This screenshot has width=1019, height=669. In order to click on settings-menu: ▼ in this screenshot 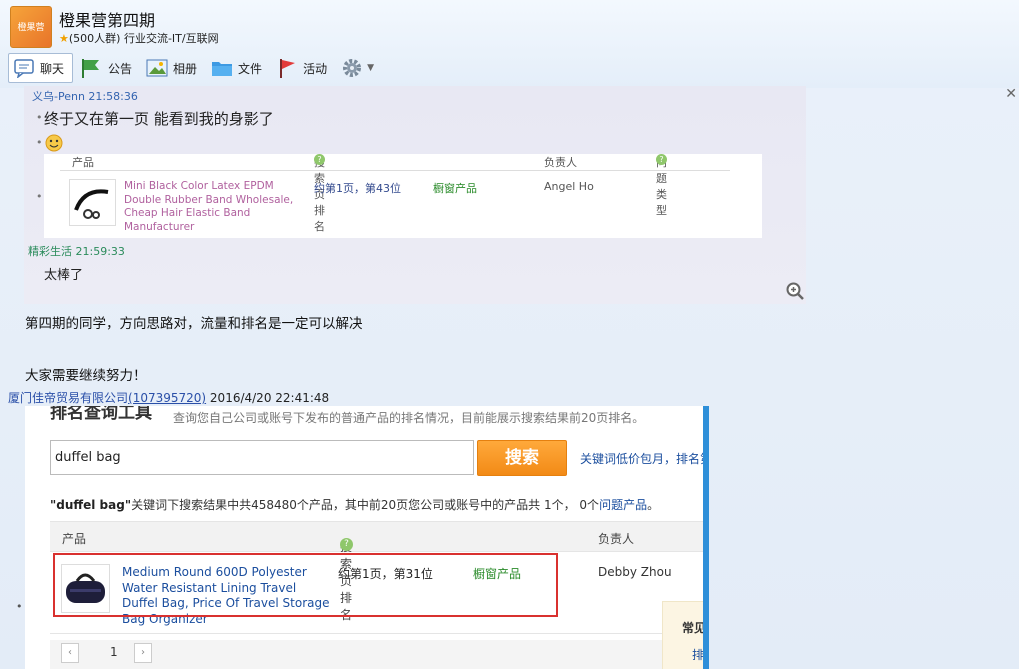, I will do `click(357, 68)`.